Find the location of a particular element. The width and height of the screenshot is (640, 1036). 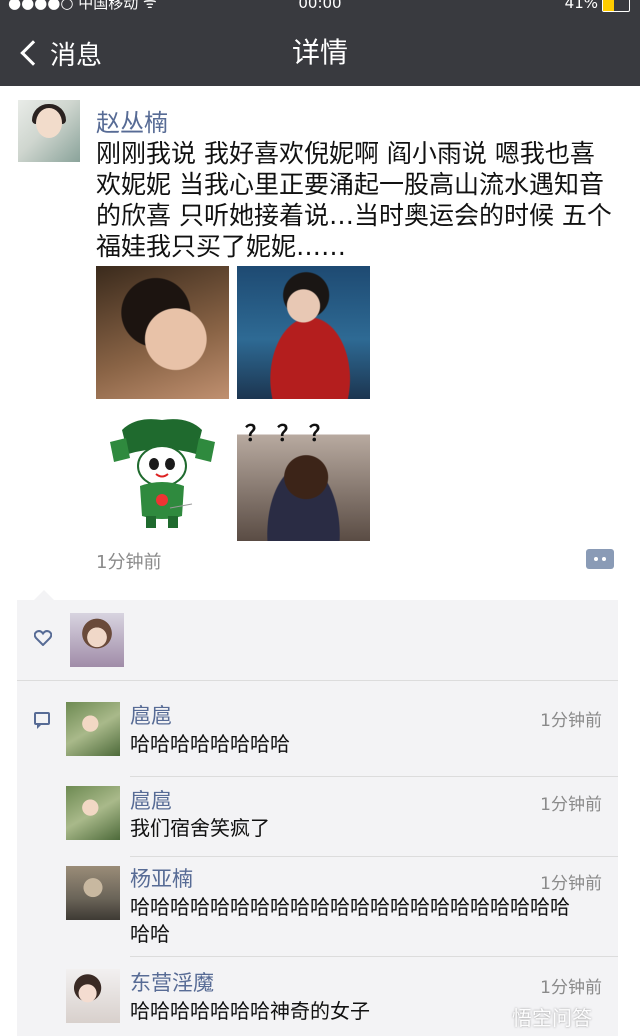

battery-label: 41% is located at coordinates (581, 6).